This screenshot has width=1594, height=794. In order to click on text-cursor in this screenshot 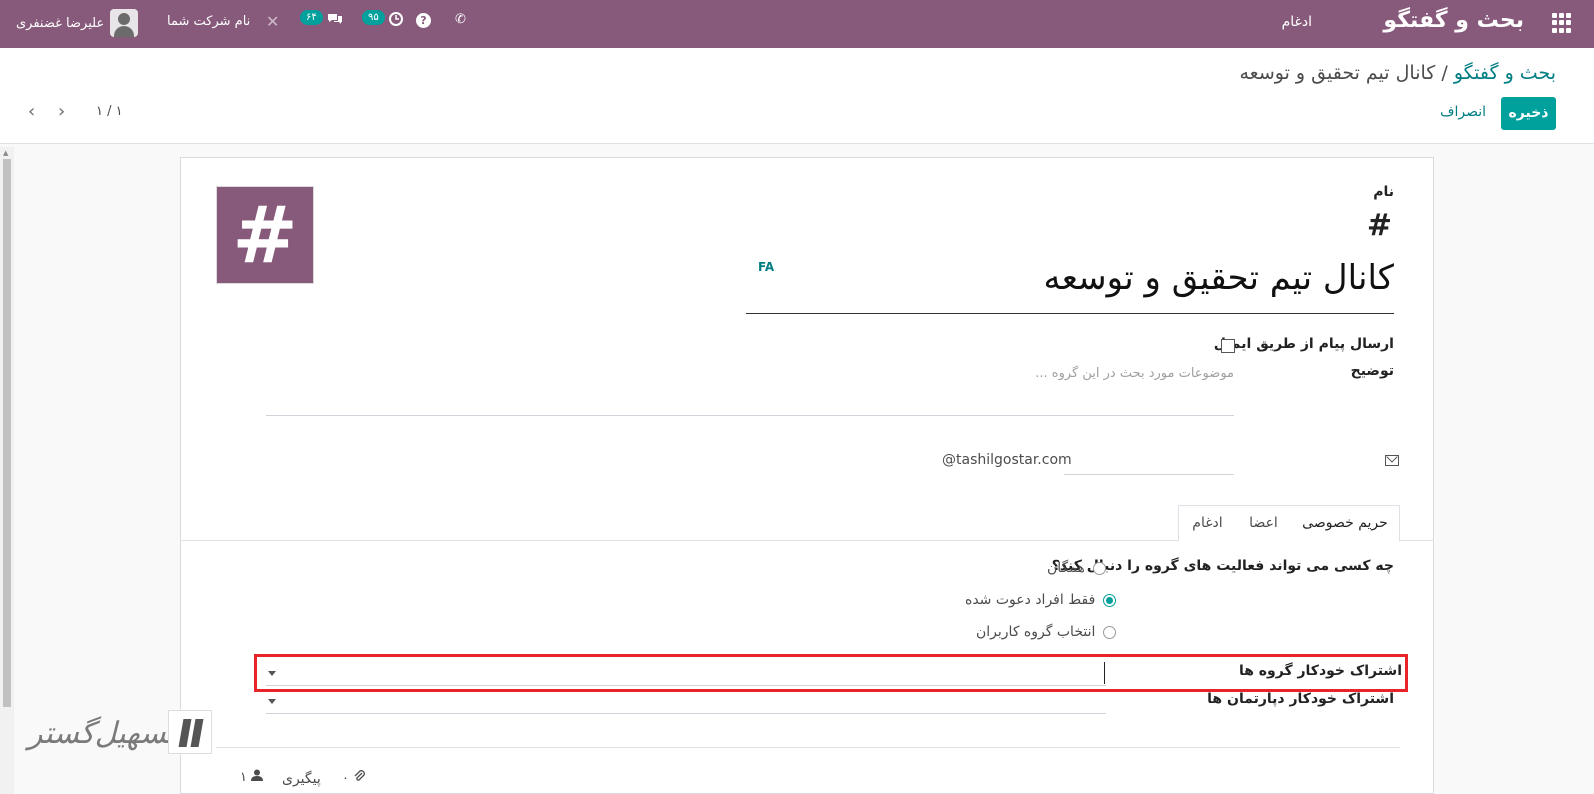, I will do `click(1104, 673)`.